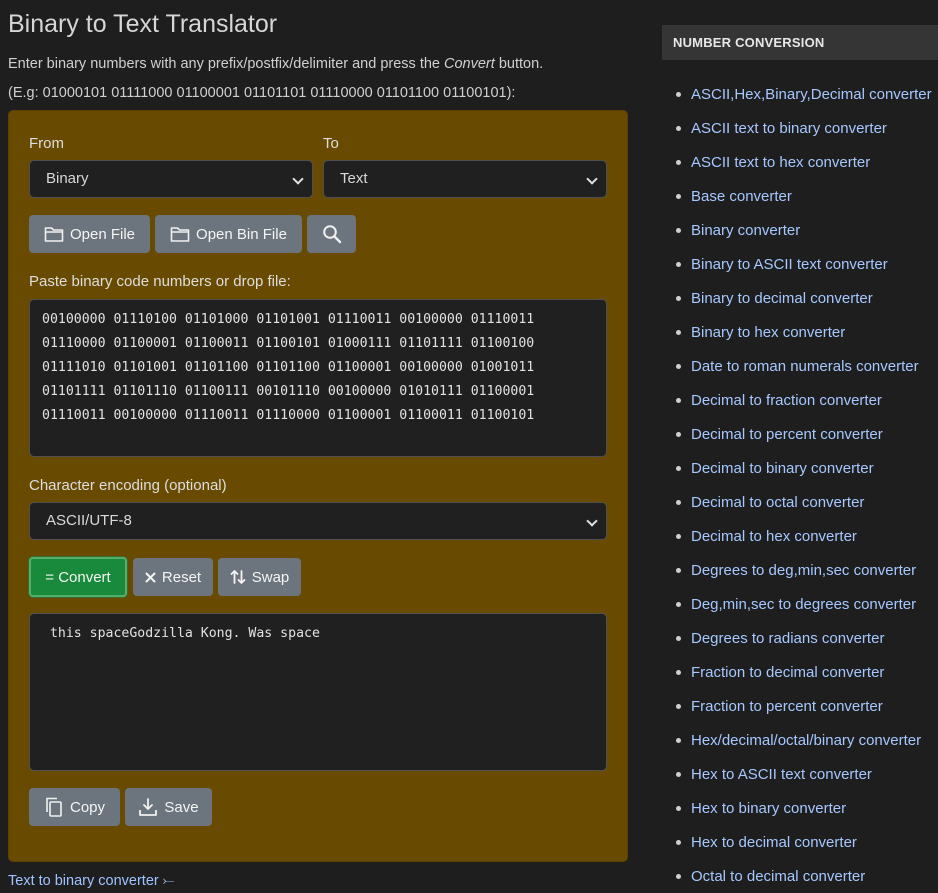  I want to click on reset-label: Reset, so click(181, 577).